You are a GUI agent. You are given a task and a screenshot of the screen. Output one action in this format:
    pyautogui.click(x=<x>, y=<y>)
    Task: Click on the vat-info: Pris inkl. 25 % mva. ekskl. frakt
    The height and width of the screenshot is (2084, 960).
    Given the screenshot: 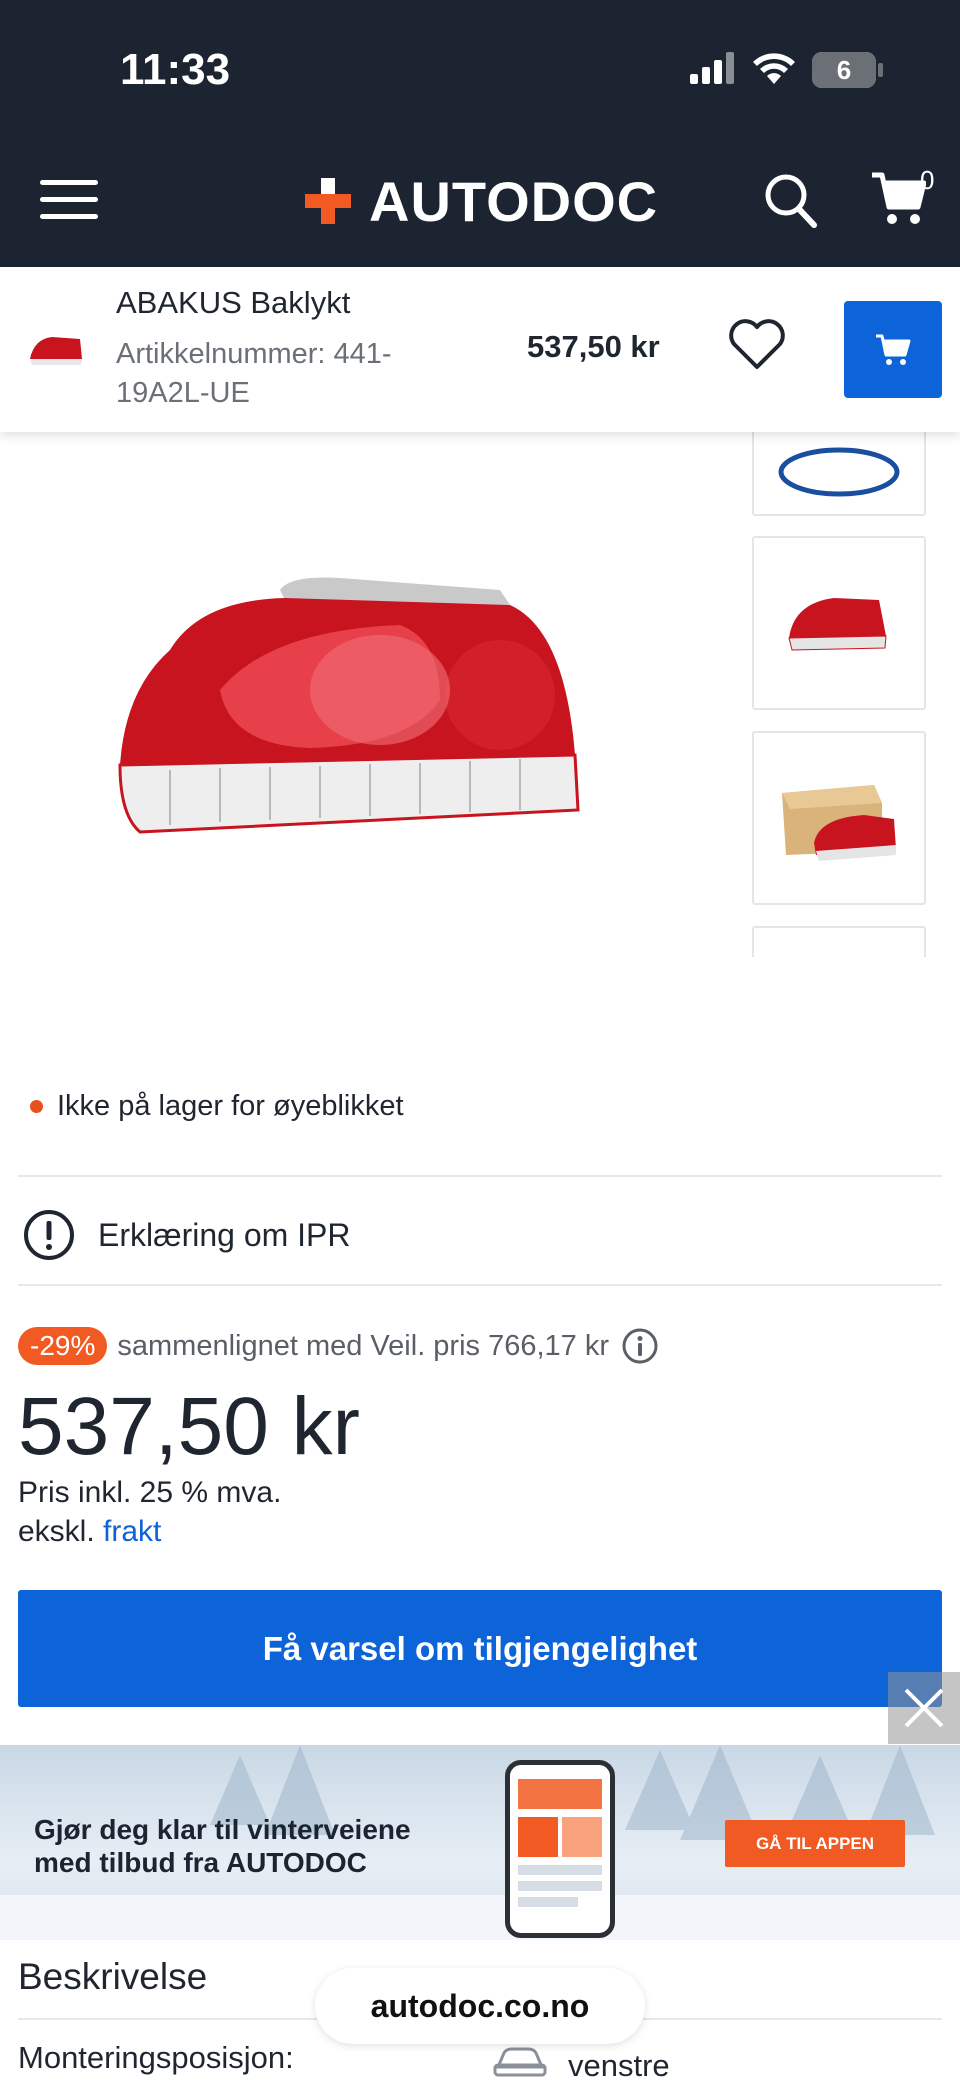 What is the action you would take?
    pyautogui.click(x=149, y=1512)
    